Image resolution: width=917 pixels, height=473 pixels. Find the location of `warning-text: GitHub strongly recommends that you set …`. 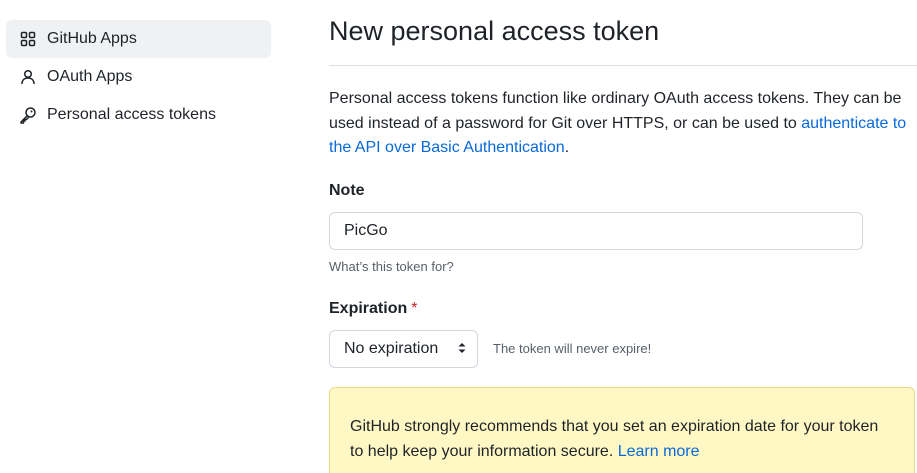

warning-text: GitHub strongly recommends that you set … is located at coordinates (614, 439).